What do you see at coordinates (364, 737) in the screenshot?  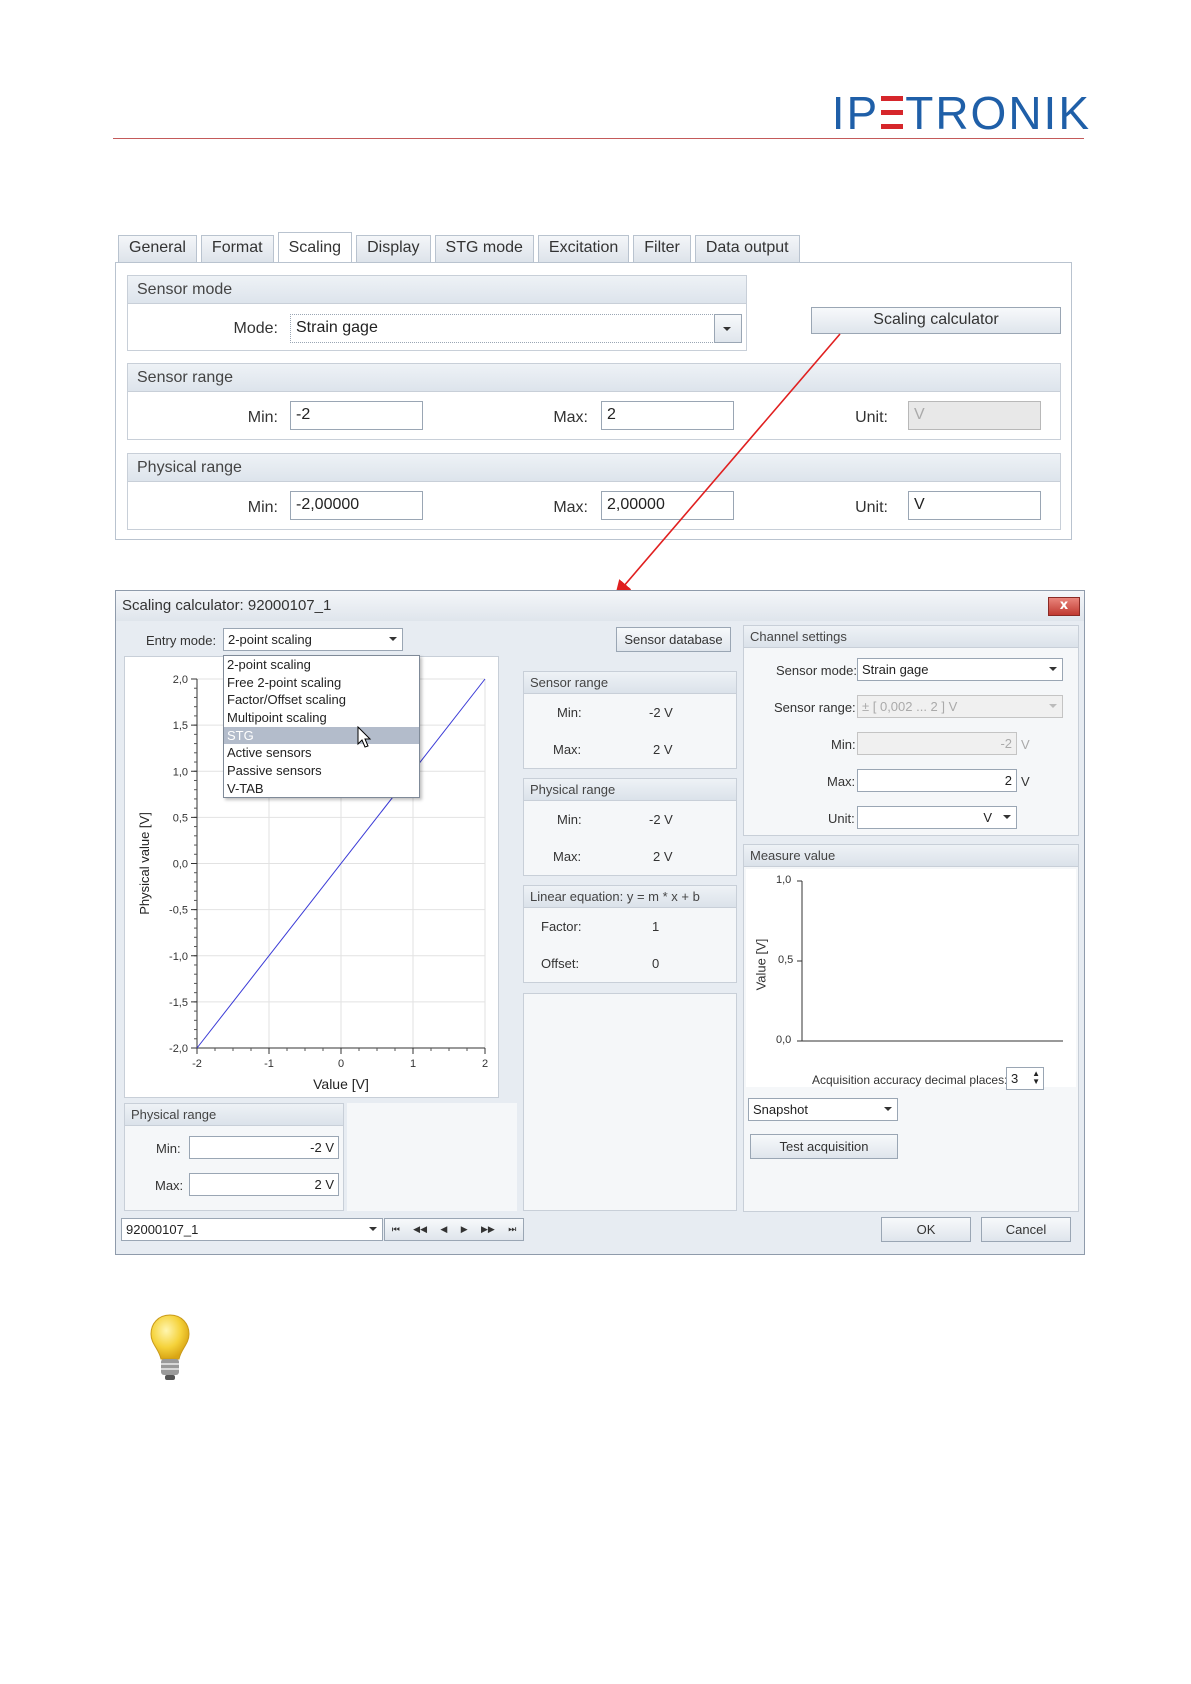 I see `mouse-cursor-icon` at bounding box center [364, 737].